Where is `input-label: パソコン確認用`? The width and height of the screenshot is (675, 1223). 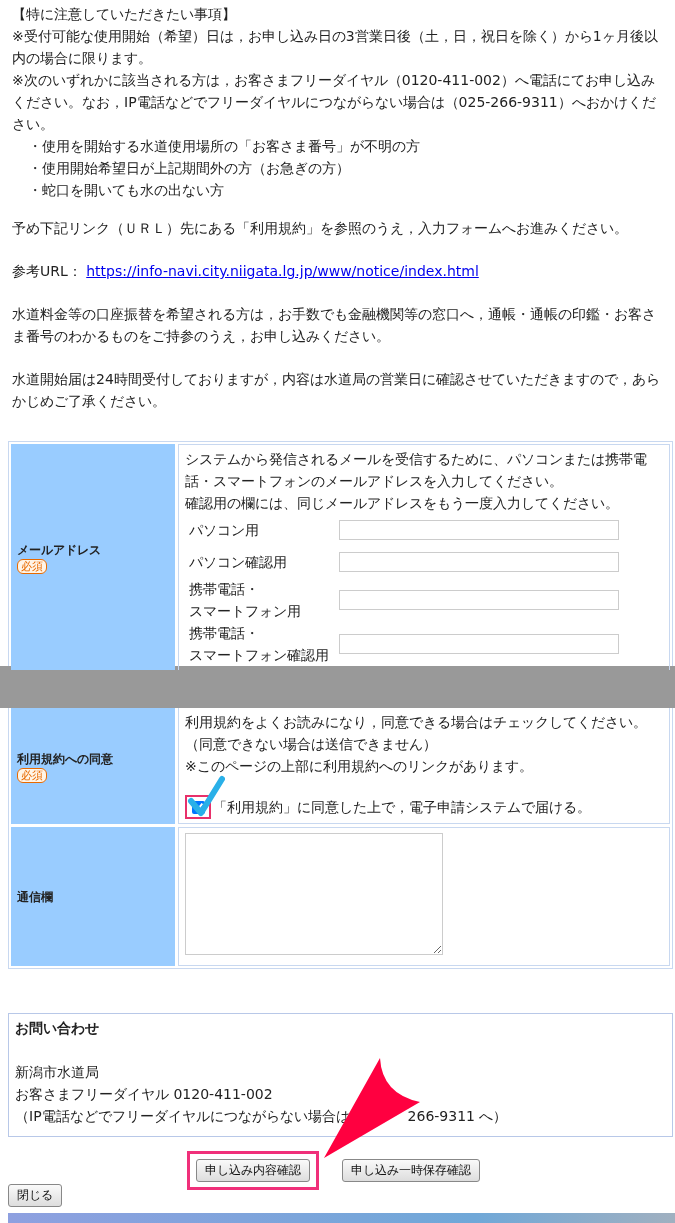
input-label: パソコン確認用 is located at coordinates (238, 562).